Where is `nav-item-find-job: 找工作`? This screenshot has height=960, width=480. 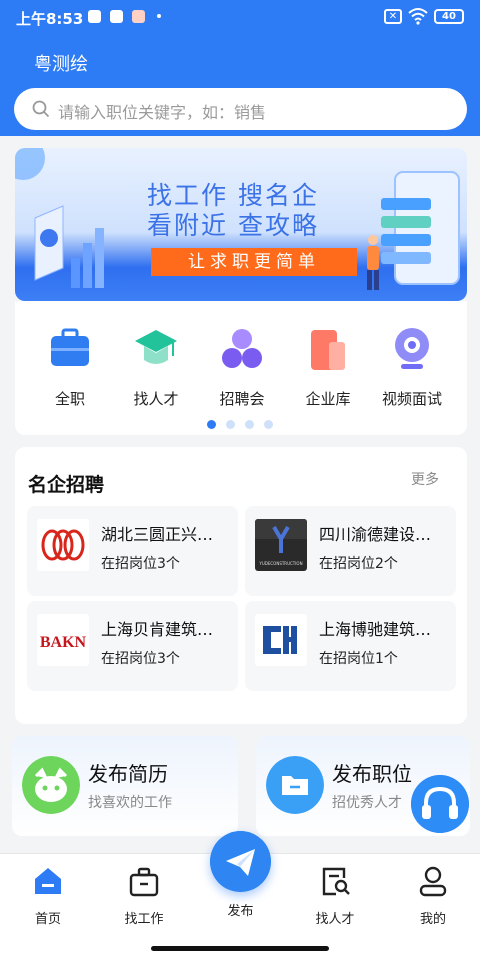 nav-item-find-job: 找工作 is located at coordinates (144, 895).